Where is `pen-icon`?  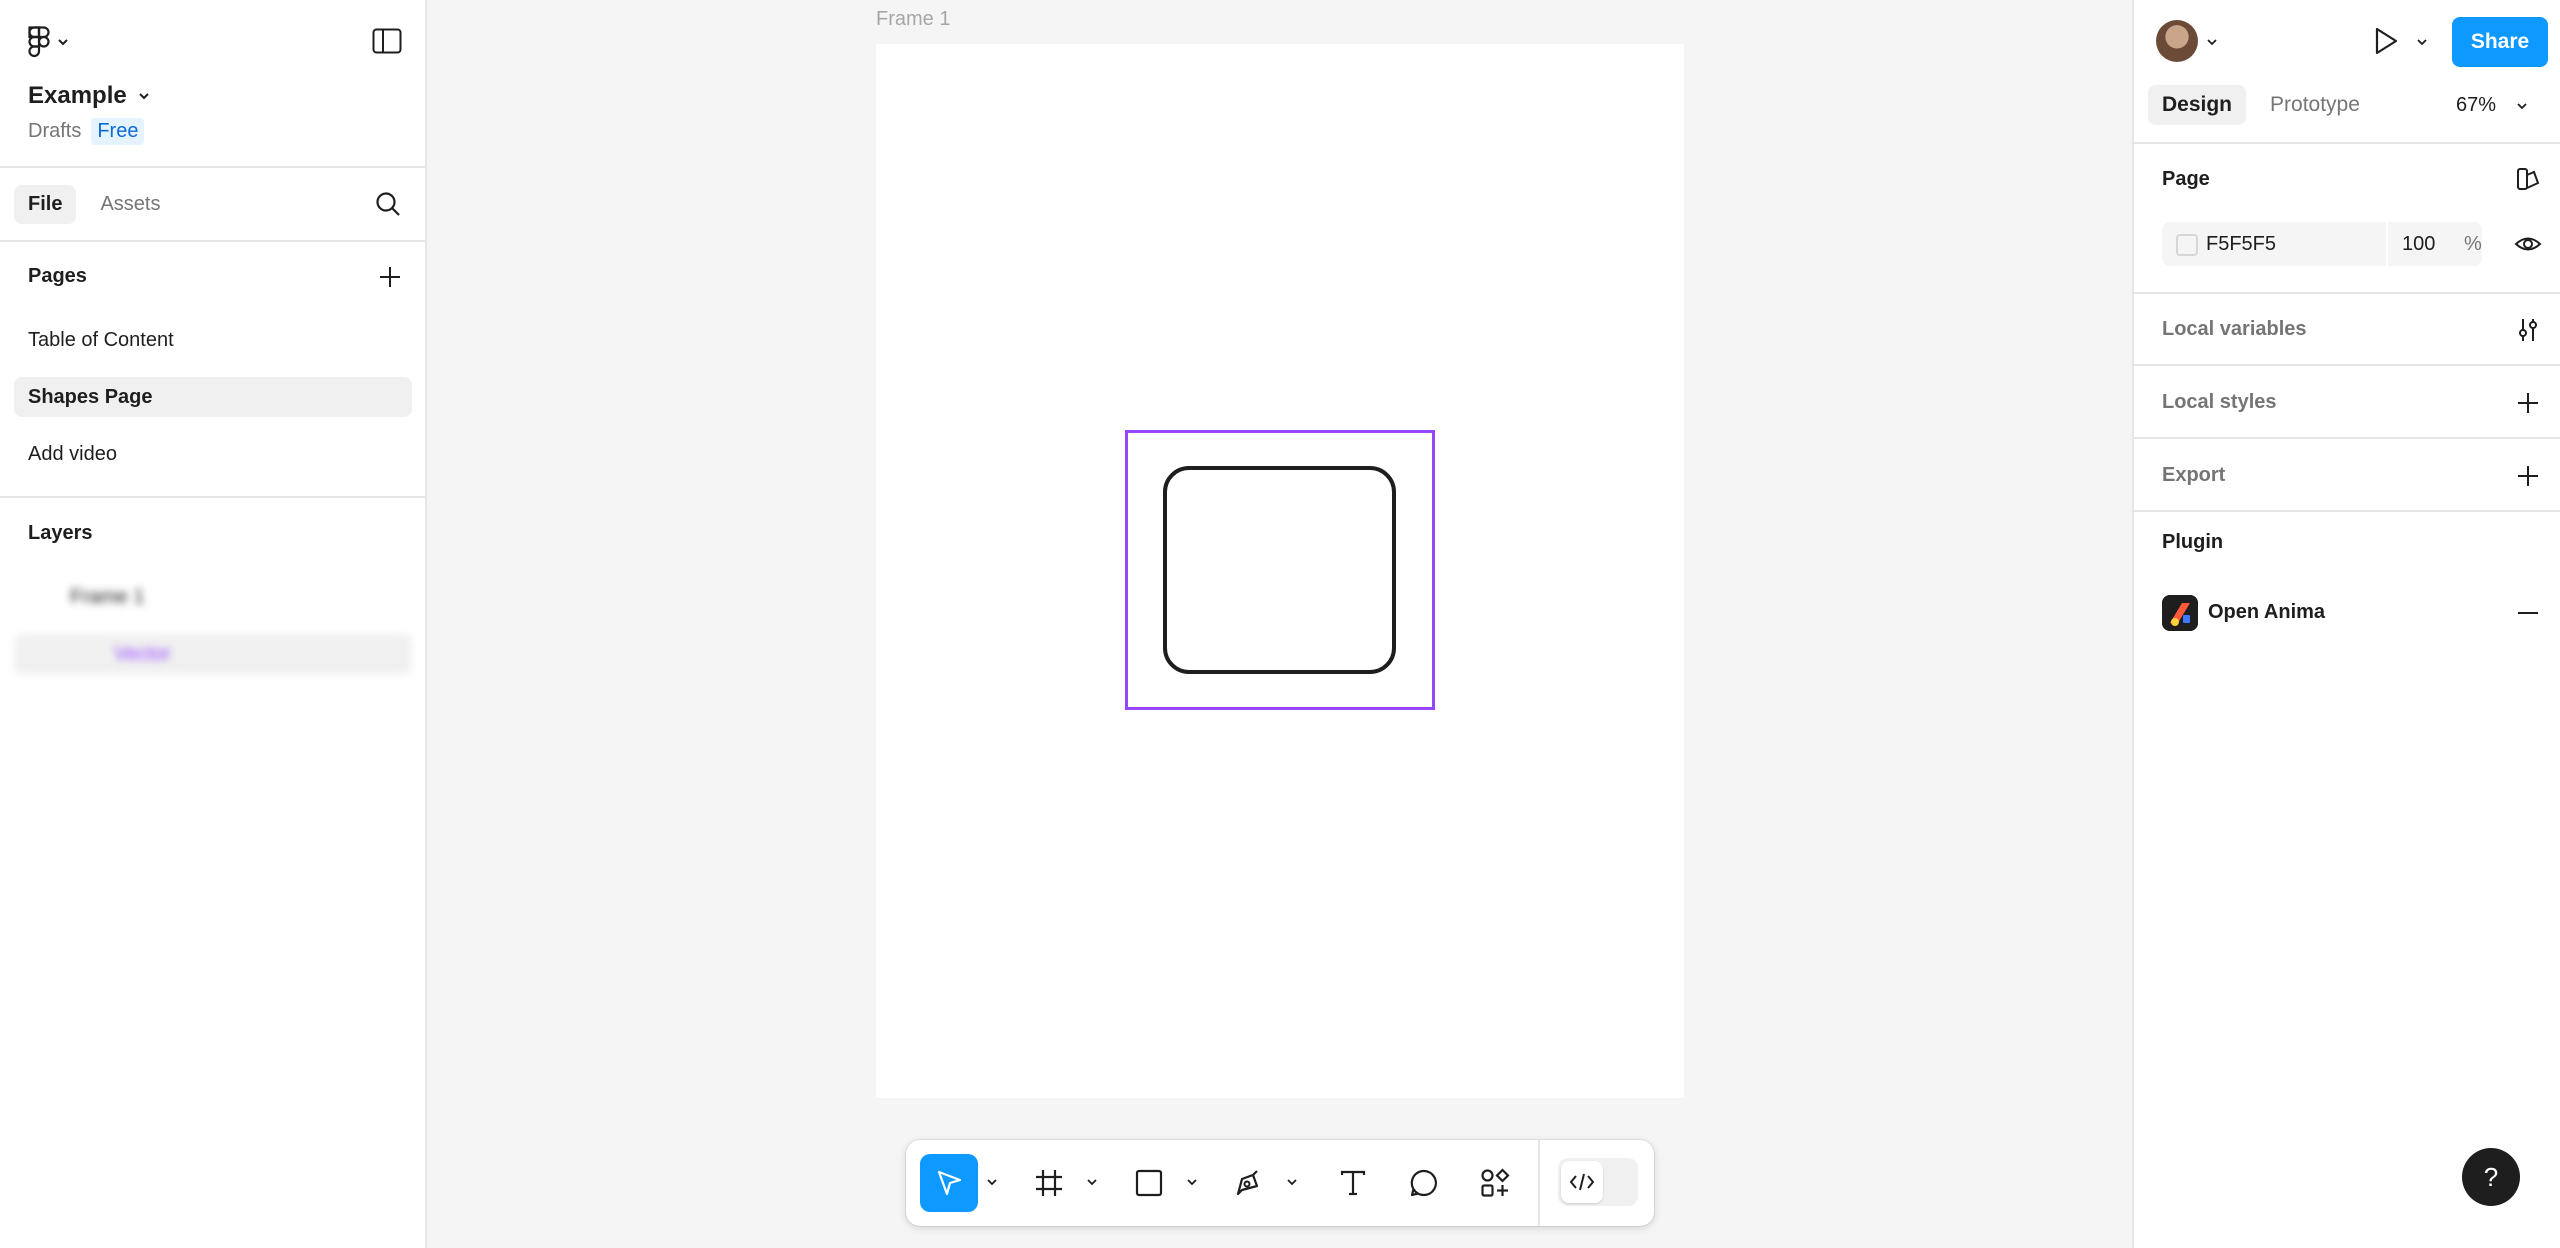
pen-icon is located at coordinates (1247, 1183).